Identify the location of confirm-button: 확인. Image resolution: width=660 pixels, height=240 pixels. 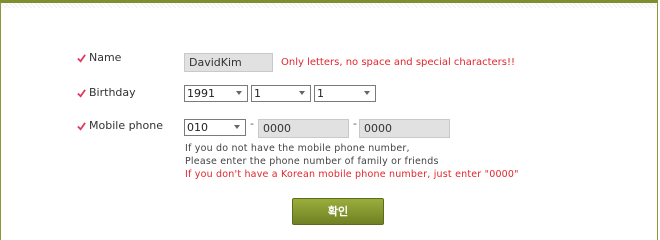
(338, 211).